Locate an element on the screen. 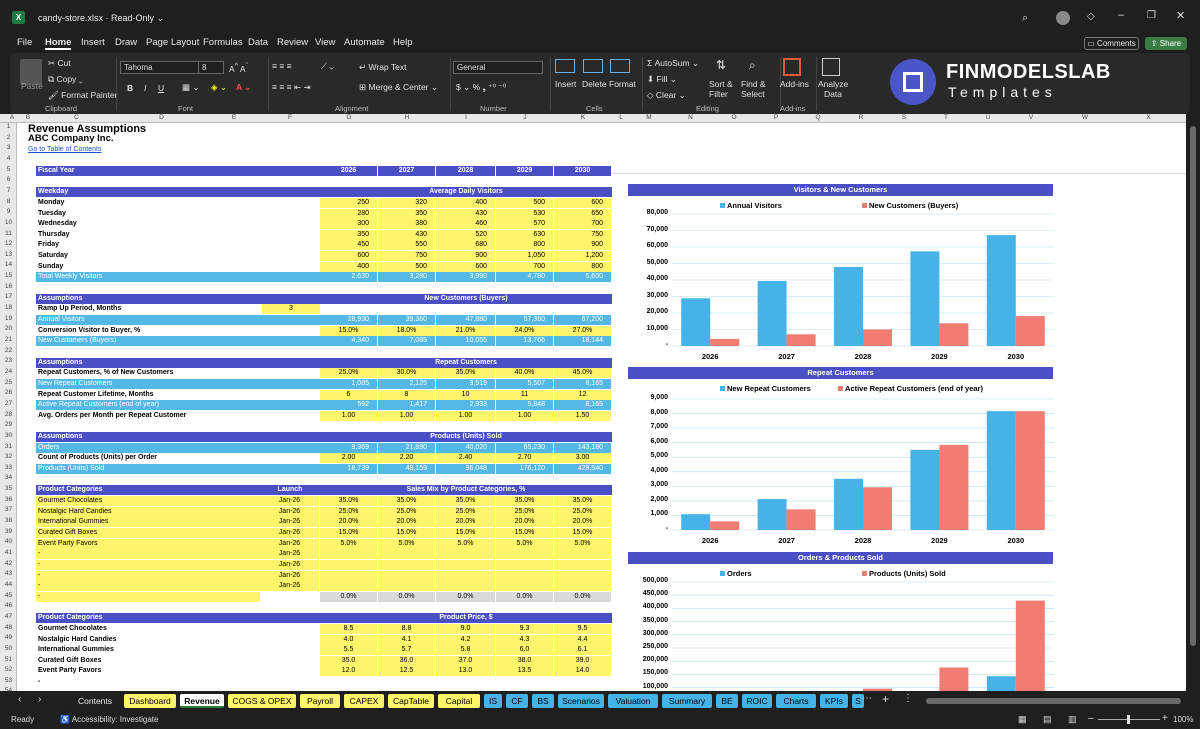 The width and height of the screenshot is (1200, 729). autosum-label: AutoSum is located at coordinates (672, 63).